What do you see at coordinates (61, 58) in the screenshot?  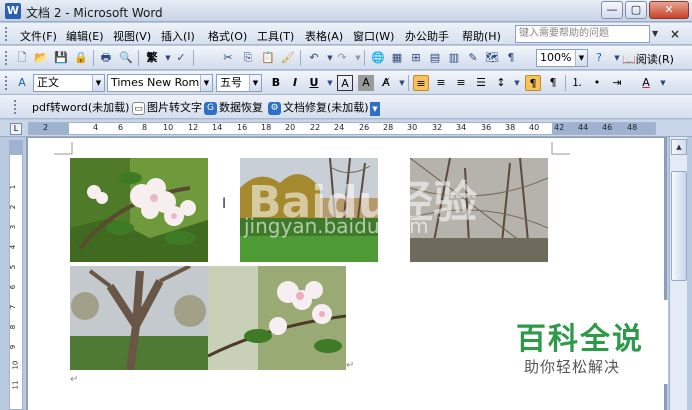 I see `save-icon: 💾` at bounding box center [61, 58].